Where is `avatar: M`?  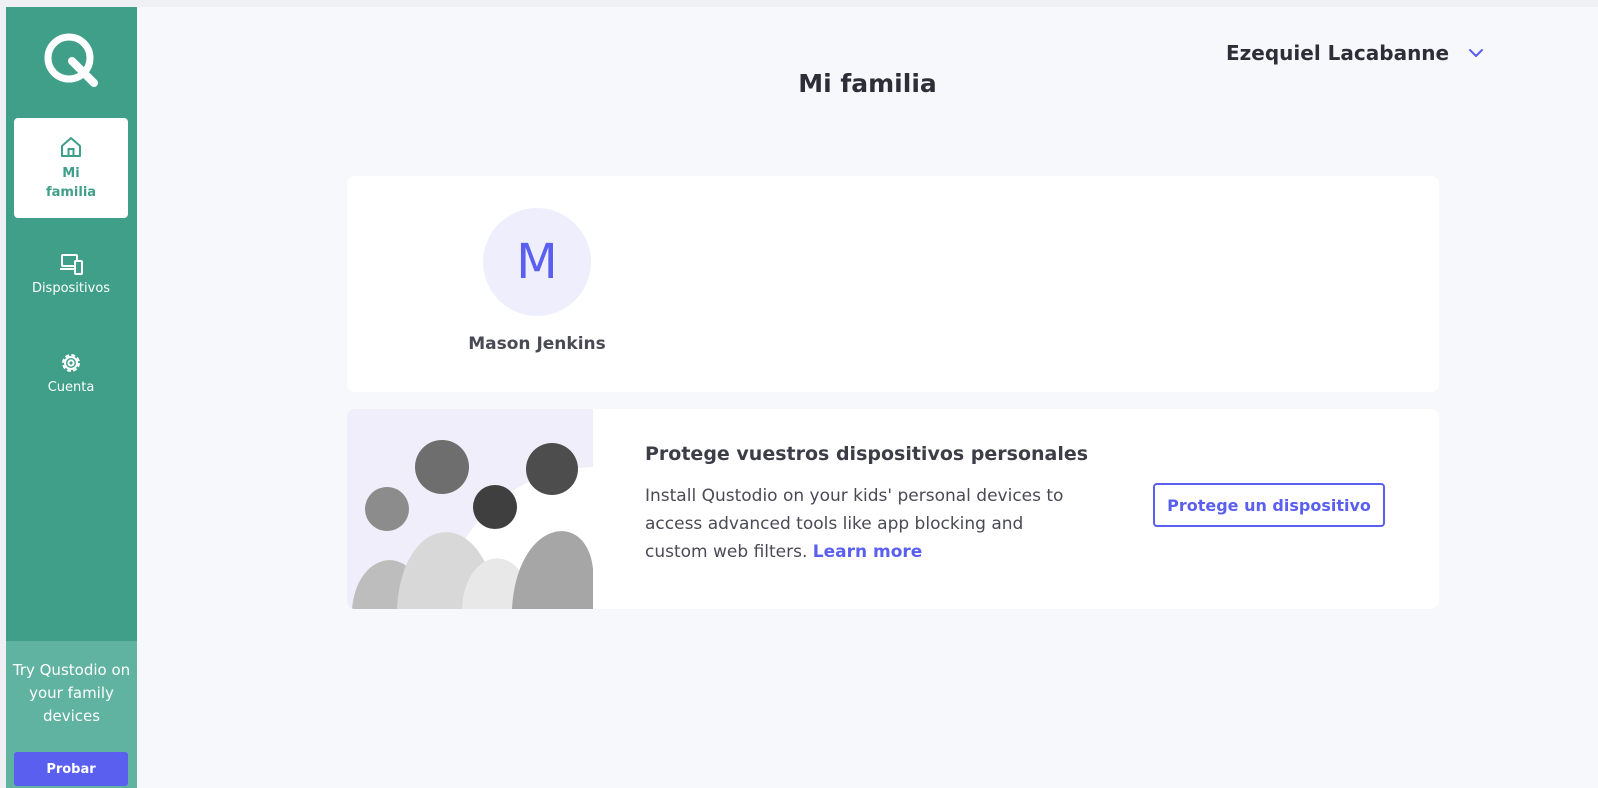 avatar: M is located at coordinates (537, 262).